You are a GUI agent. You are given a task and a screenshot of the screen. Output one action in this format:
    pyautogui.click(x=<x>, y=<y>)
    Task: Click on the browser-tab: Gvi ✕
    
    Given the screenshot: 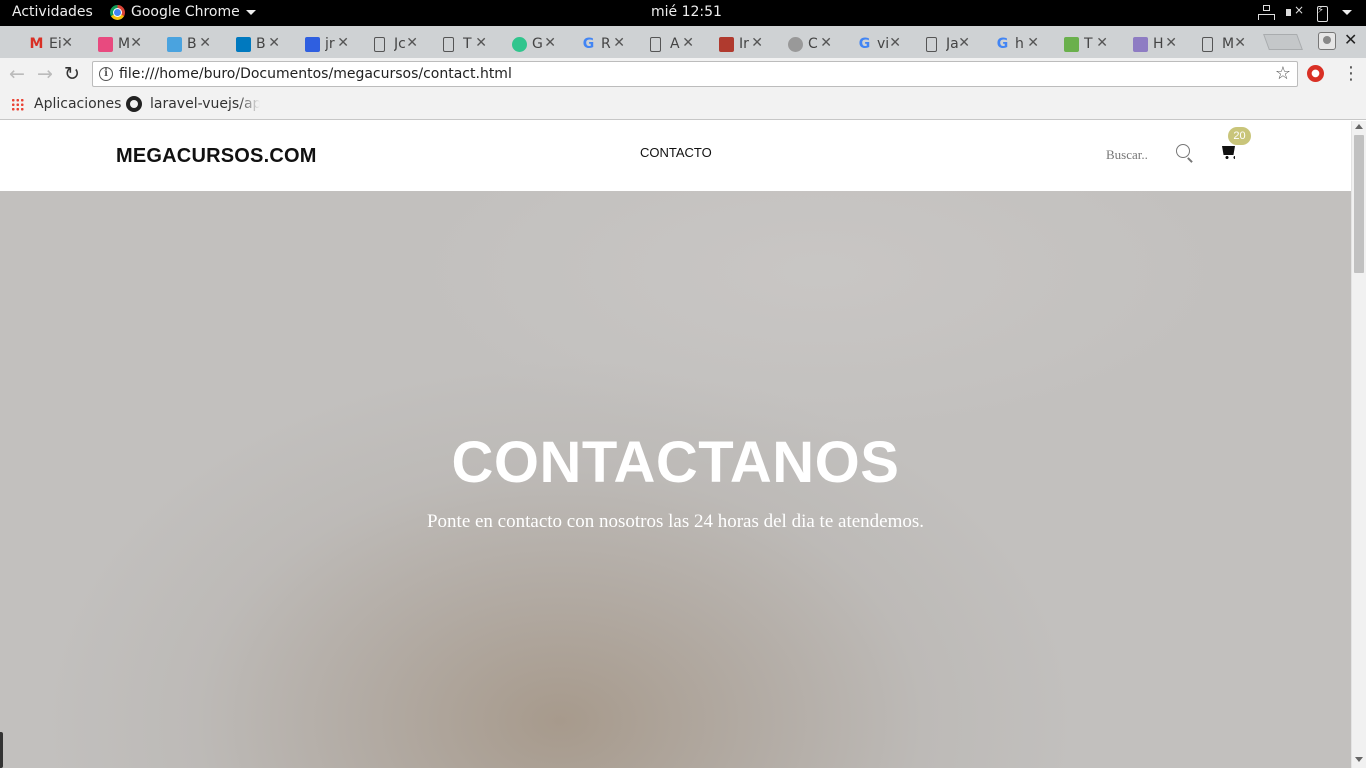 What is the action you would take?
    pyautogui.click(x=877, y=44)
    